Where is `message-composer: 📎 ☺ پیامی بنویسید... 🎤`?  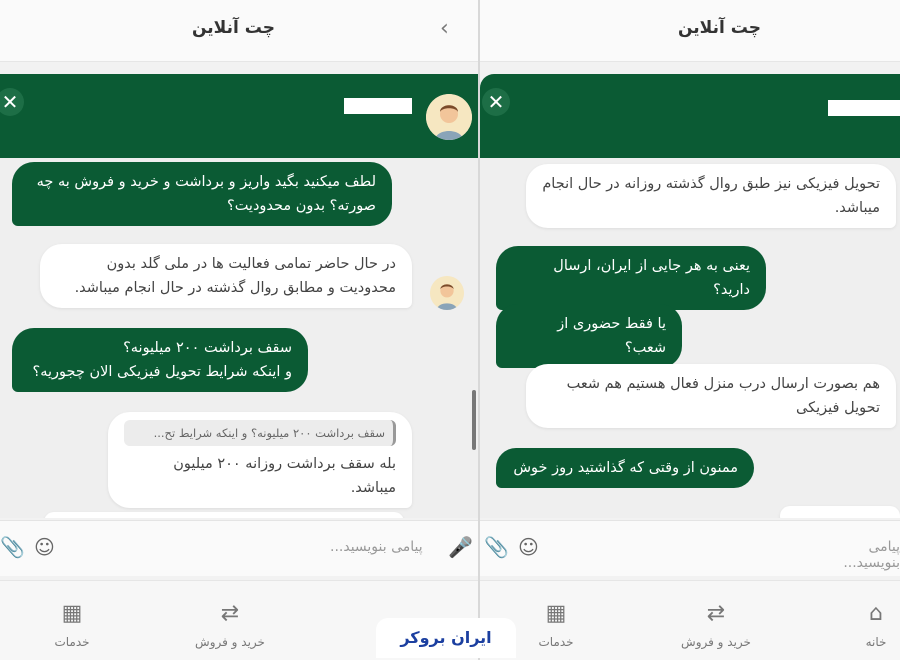 message-composer: 📎 ☺ پیامی بنویسید... 🎤 is located at coordinates (239, 548).